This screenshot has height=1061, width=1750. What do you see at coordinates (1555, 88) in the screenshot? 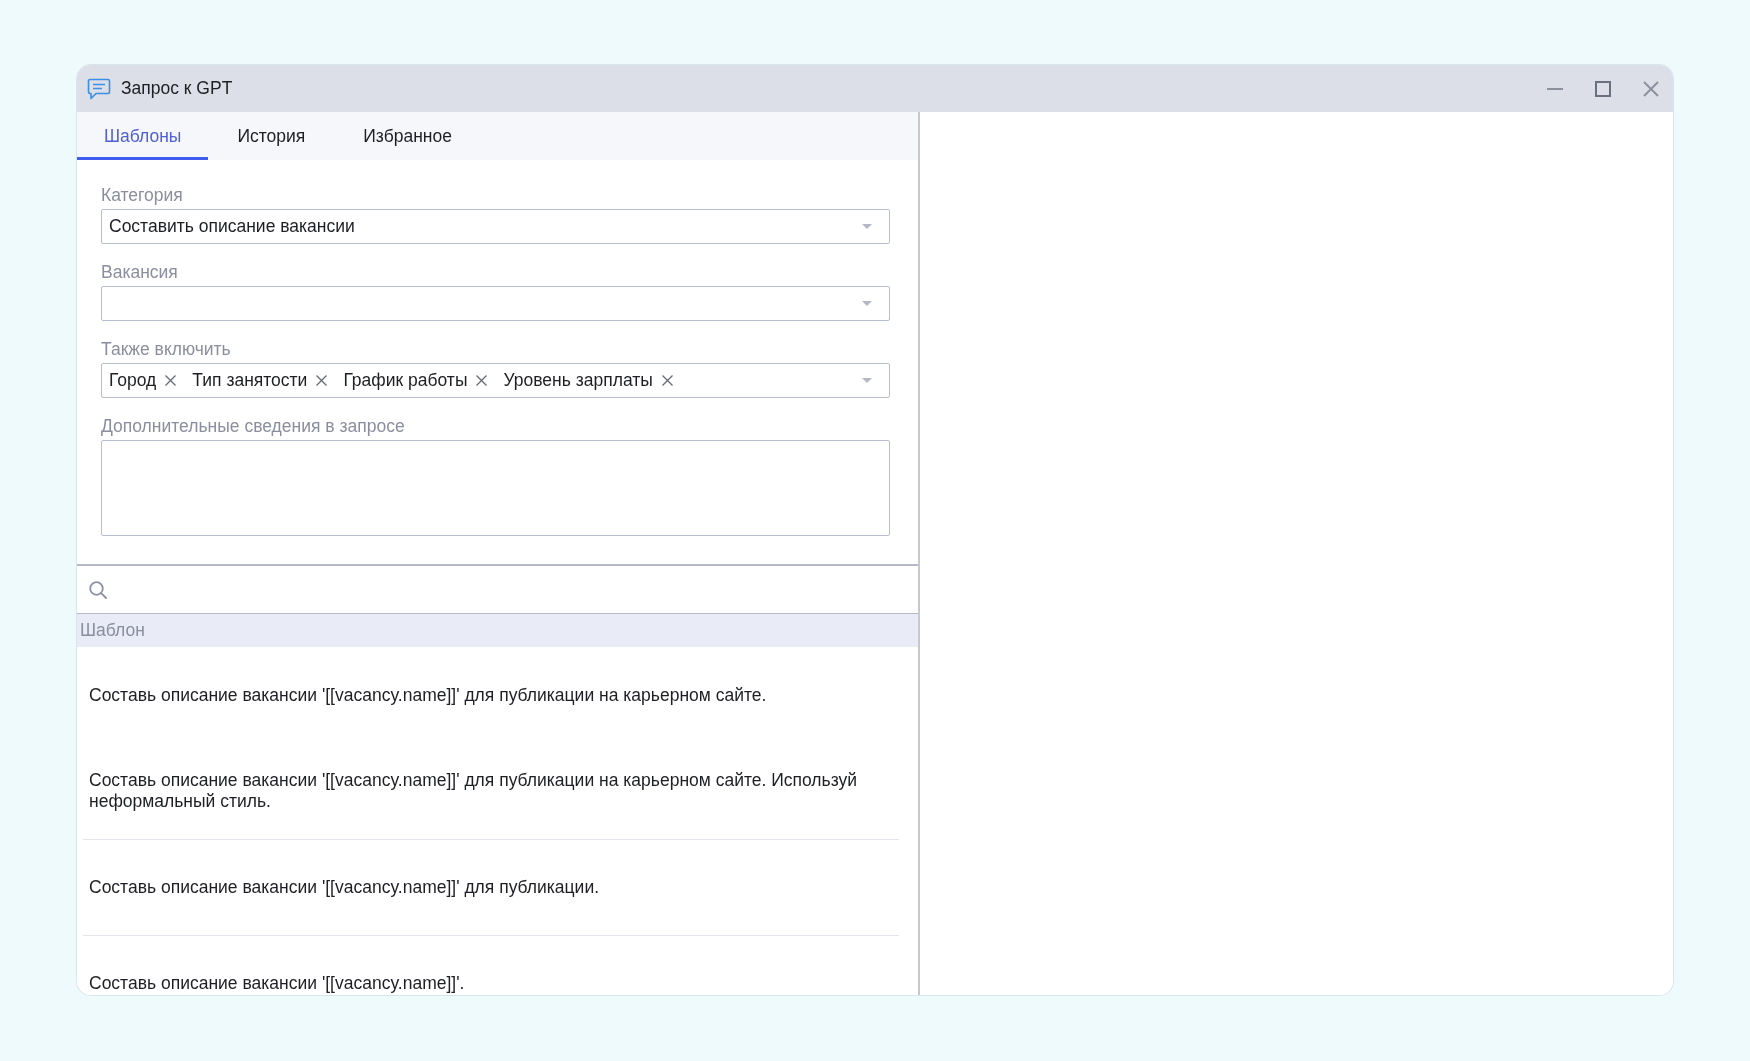
I see `minimize-icon` at bounding box center [1555, 88].